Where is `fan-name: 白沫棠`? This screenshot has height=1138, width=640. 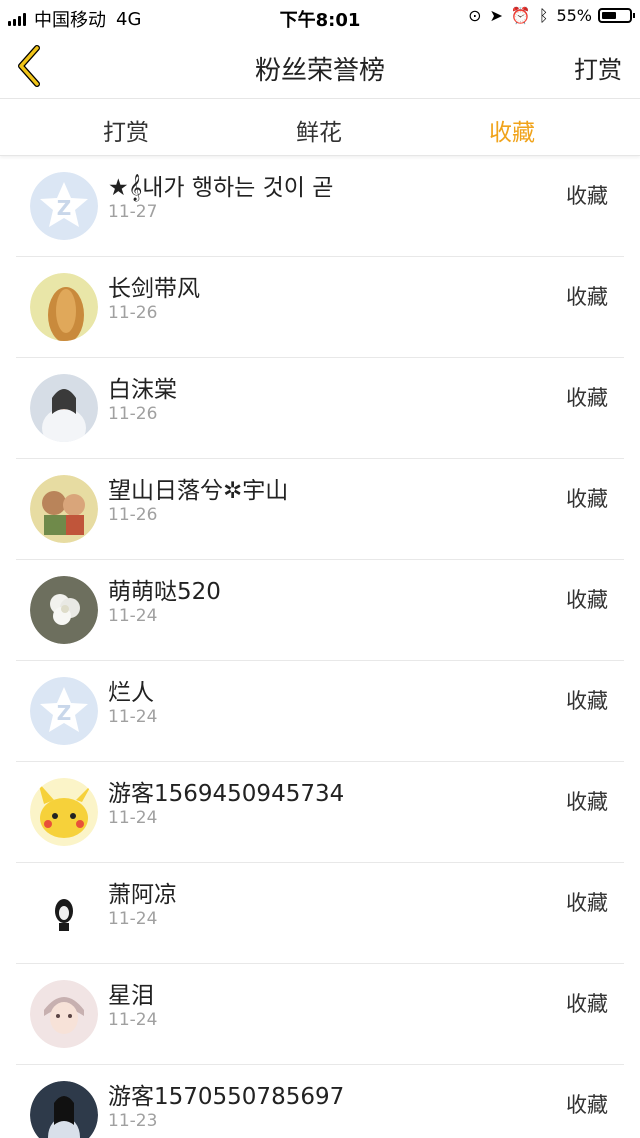
fan-name: 白沫棠 is located at coordinates (142, 390).